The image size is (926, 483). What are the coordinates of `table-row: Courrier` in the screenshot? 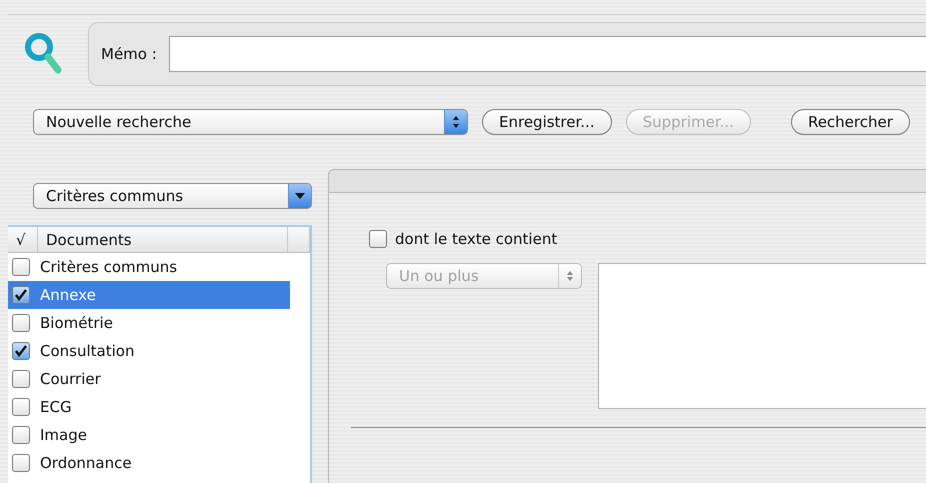 It's located at (149, 379).